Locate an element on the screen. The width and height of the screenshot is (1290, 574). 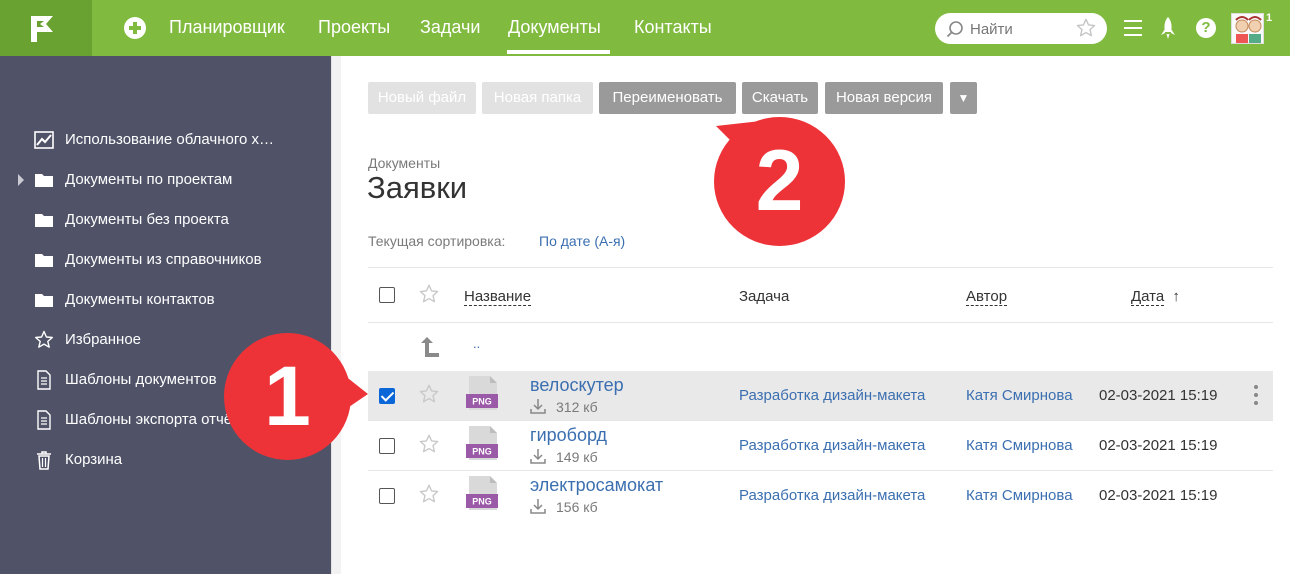
column-date-label: Дата is located at coordinates (1148, 297).